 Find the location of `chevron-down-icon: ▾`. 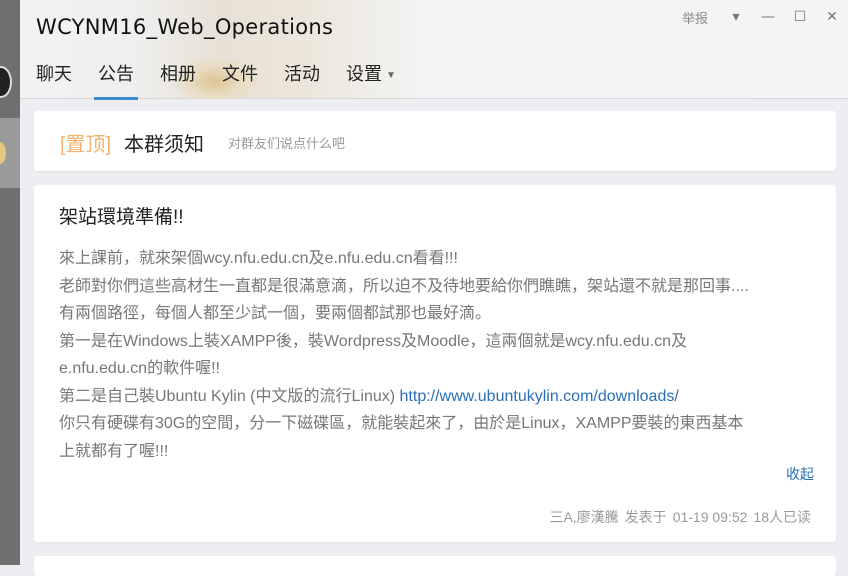

chevron-down-icon: ▾ is located at coordinates (736, 17).